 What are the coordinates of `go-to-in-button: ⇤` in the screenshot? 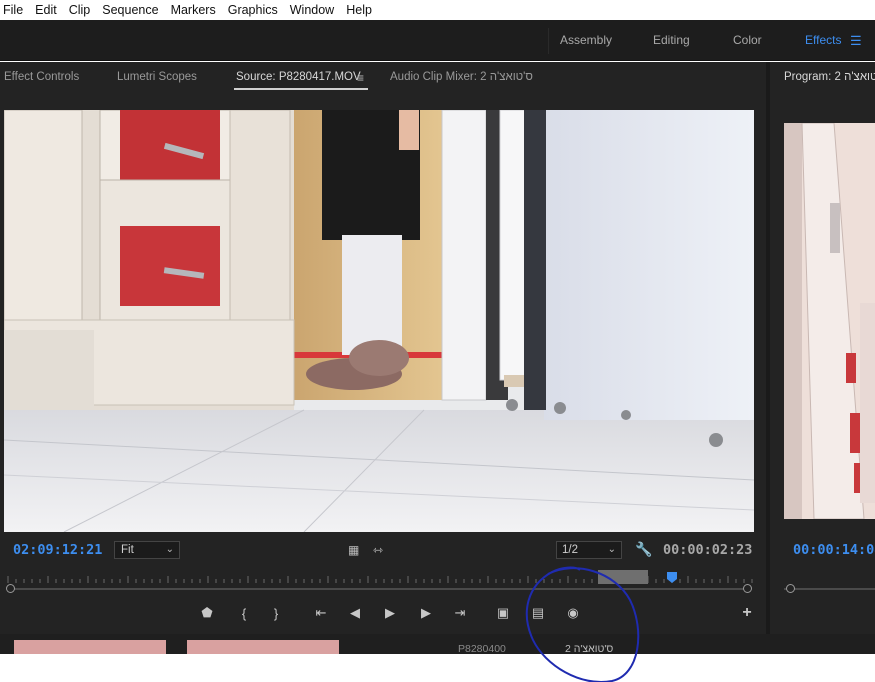 It's located at (321, 613).